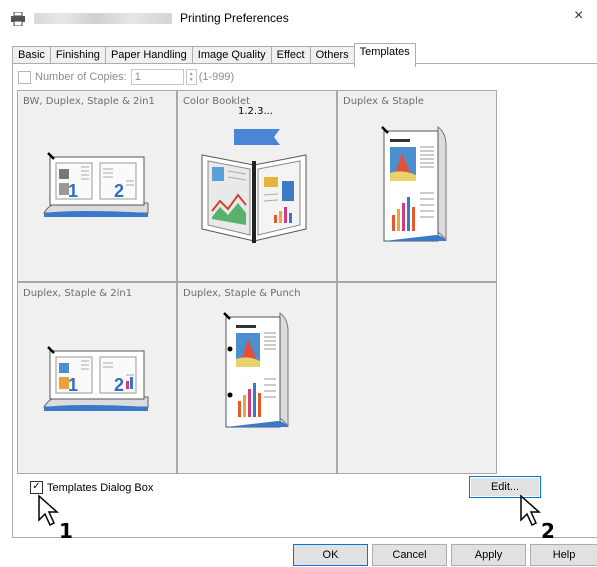  What do you see at coordinates (254, 186) in the screenshot?
I see `color-booklet-icon` at bounding box center [254, 186].